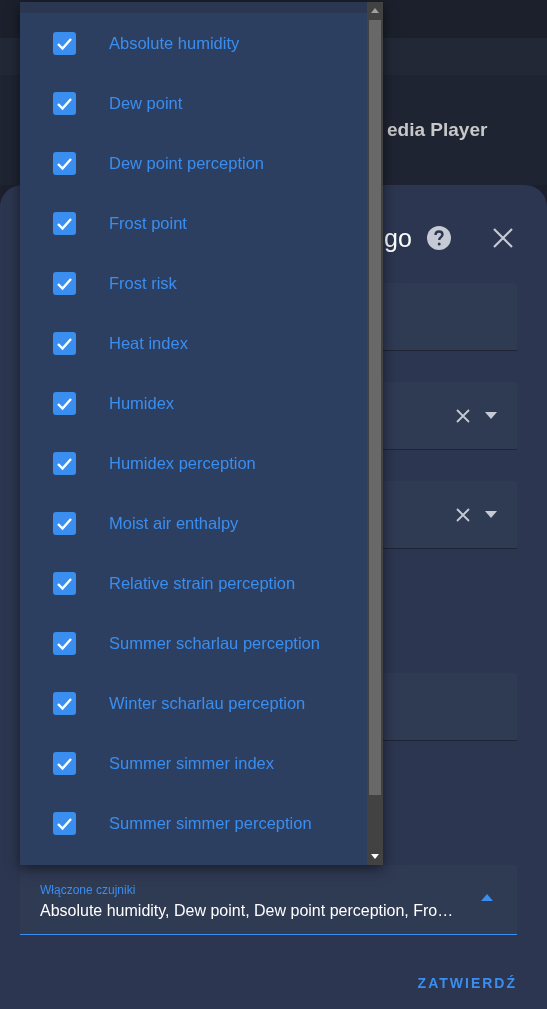  I want to click on option-label: Summer scharlau perception, so click(214, 643).